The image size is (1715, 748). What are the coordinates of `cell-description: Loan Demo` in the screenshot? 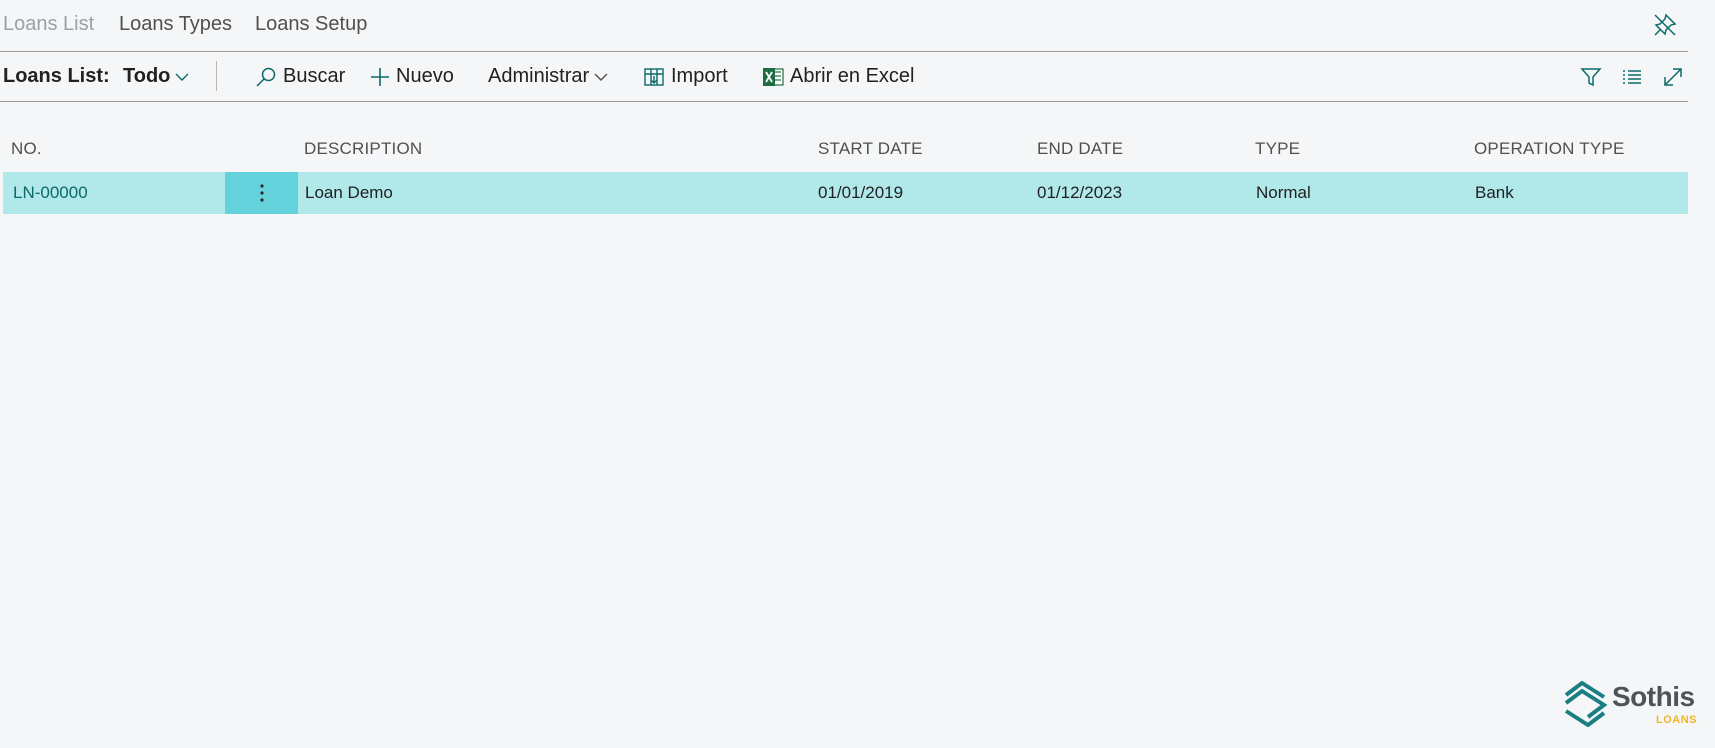 It's located at (349, 192).